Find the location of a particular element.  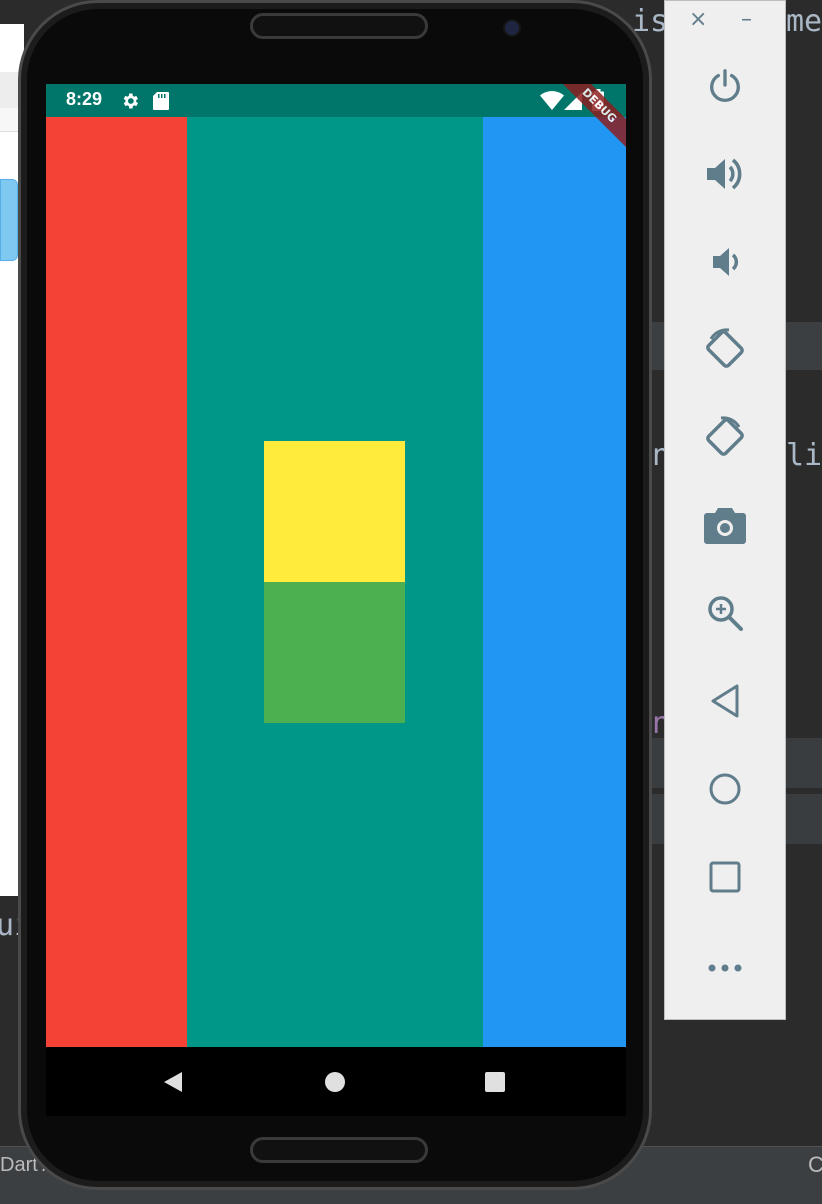

minimize-button: – is located at coordinates (746, 19).